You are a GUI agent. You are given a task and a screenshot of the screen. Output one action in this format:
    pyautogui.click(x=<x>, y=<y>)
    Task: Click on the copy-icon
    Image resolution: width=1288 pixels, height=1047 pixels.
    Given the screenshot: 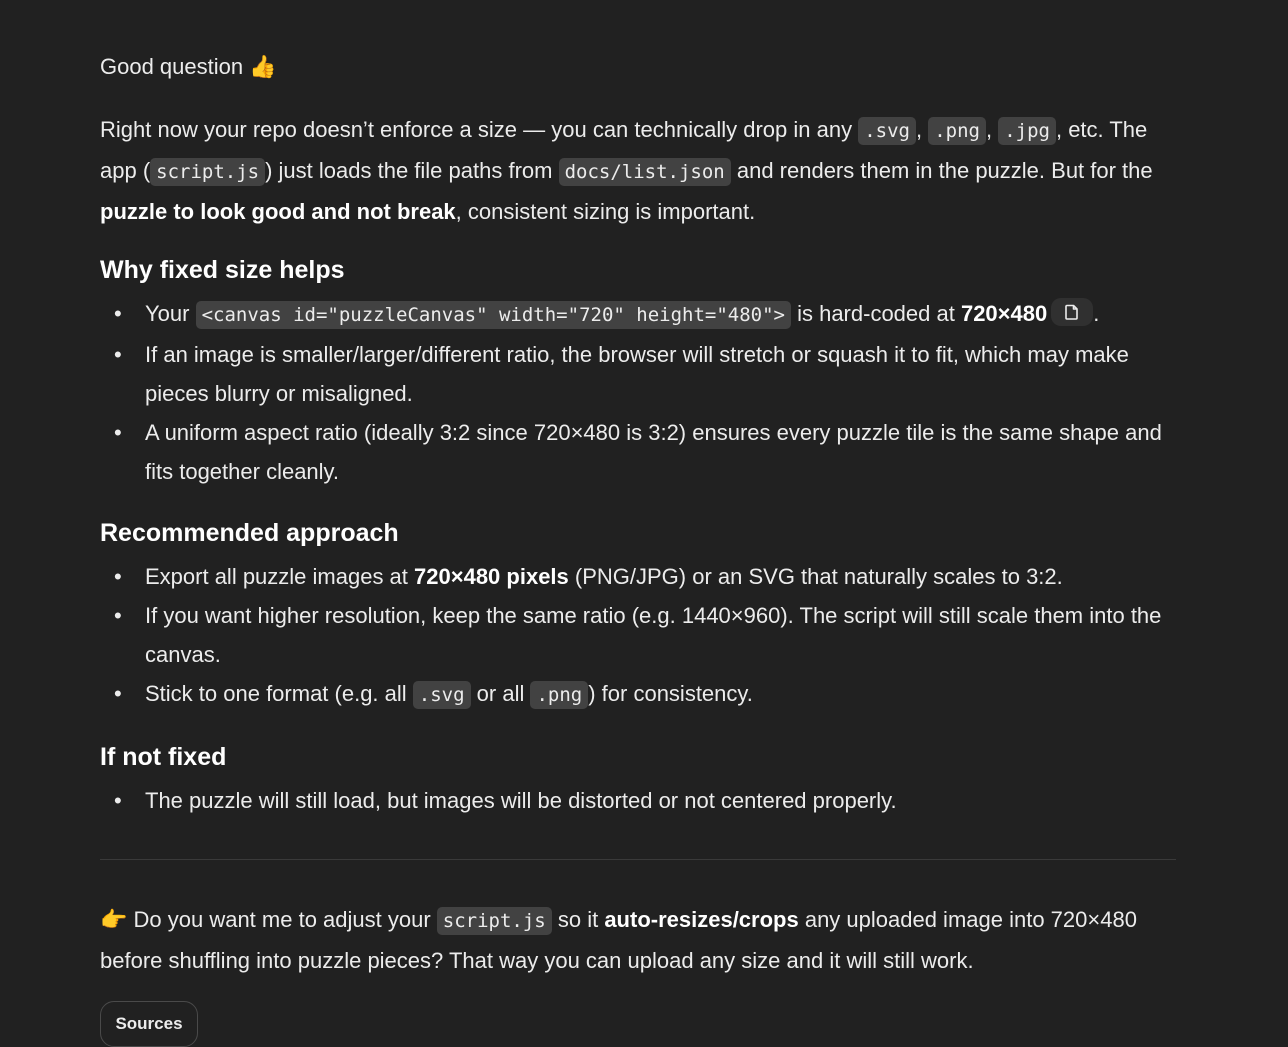 What is the action you would take?
    pyautogui.click(x=1072, y=312)
    